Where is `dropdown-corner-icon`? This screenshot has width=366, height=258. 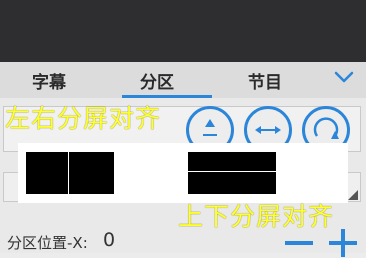 dropdown-corner-icon is located at coordinates (353, 195).